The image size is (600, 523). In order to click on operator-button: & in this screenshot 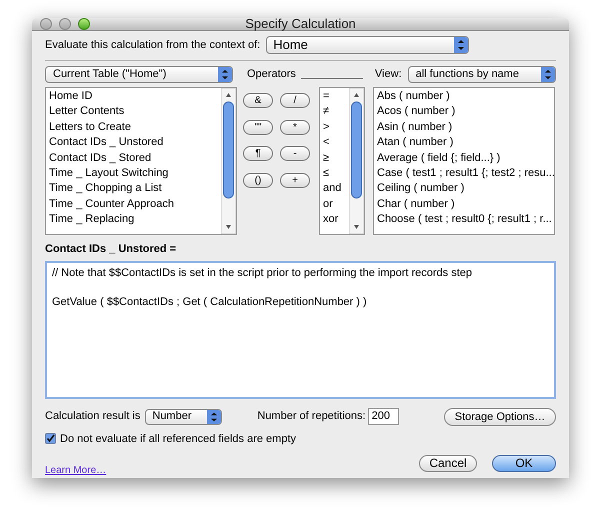, I will do `click(258, 100)`.